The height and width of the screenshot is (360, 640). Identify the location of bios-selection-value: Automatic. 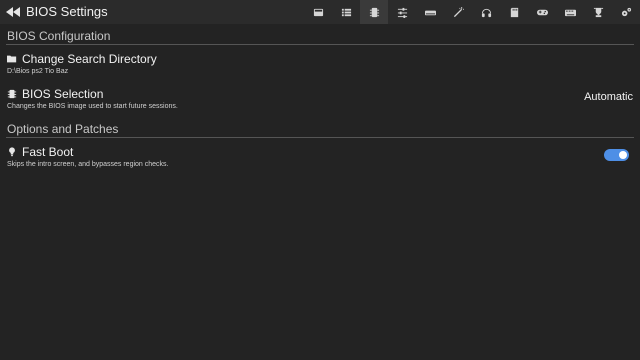
(608, 97).